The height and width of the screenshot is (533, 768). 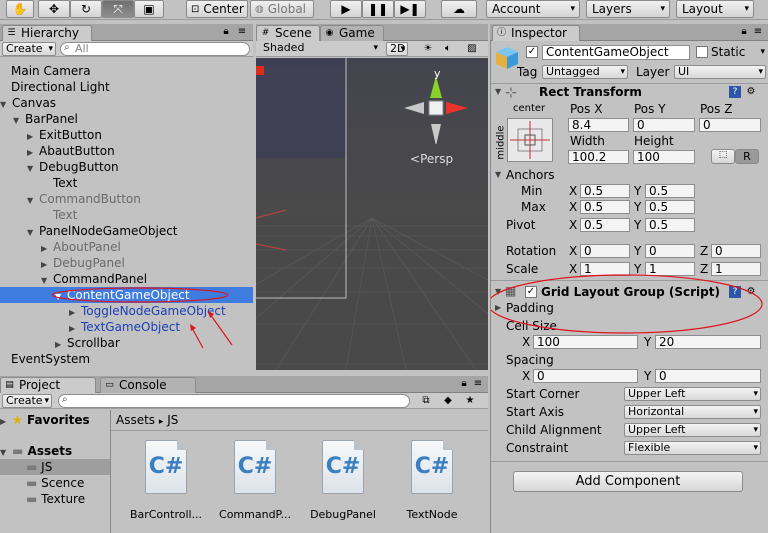 I want to click on anchor-preset-button, so click(x=530, y=140).